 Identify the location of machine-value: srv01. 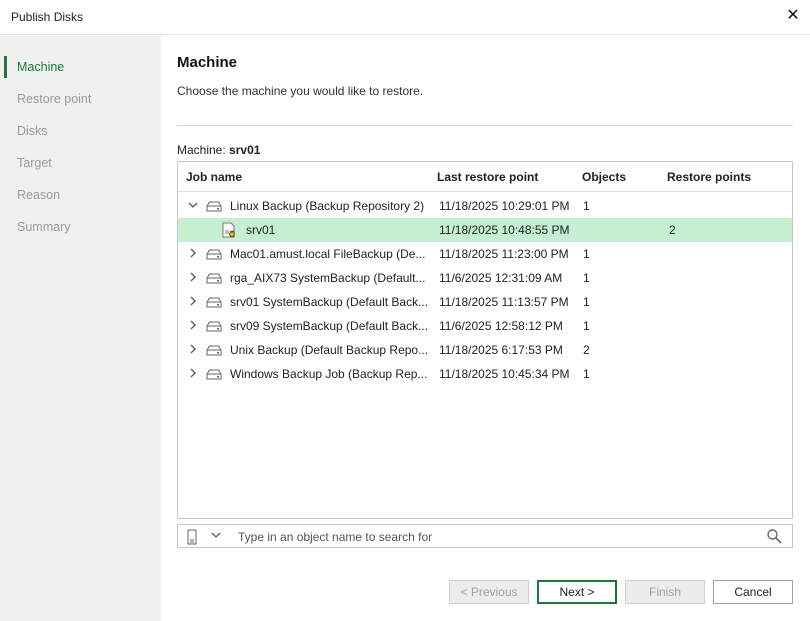
(245, 150).